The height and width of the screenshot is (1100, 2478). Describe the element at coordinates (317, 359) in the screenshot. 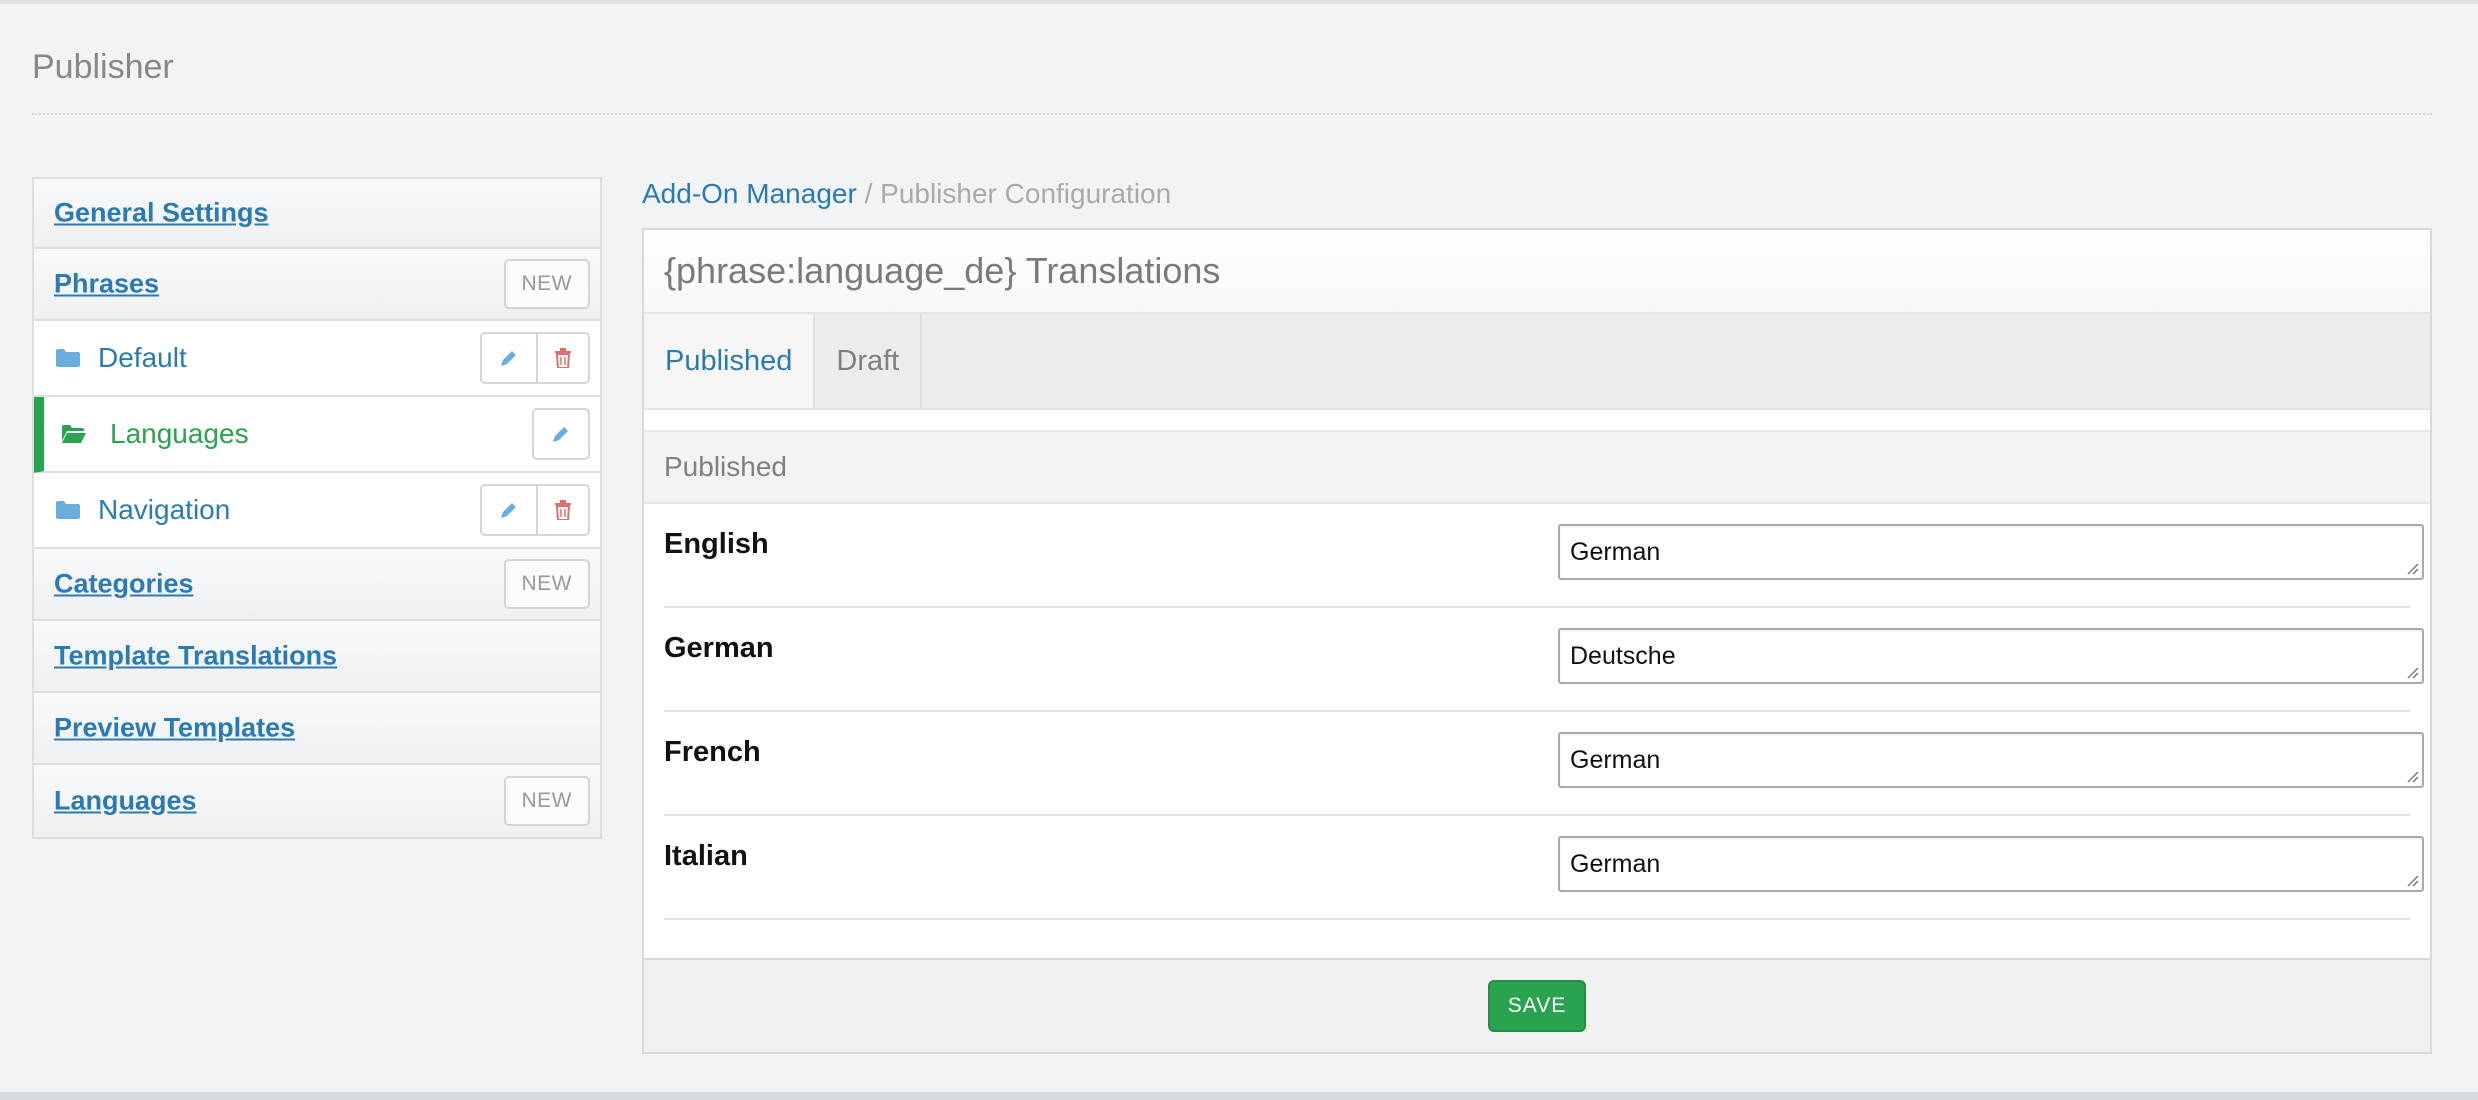

I see `phrase-group-default: Default` at that location.